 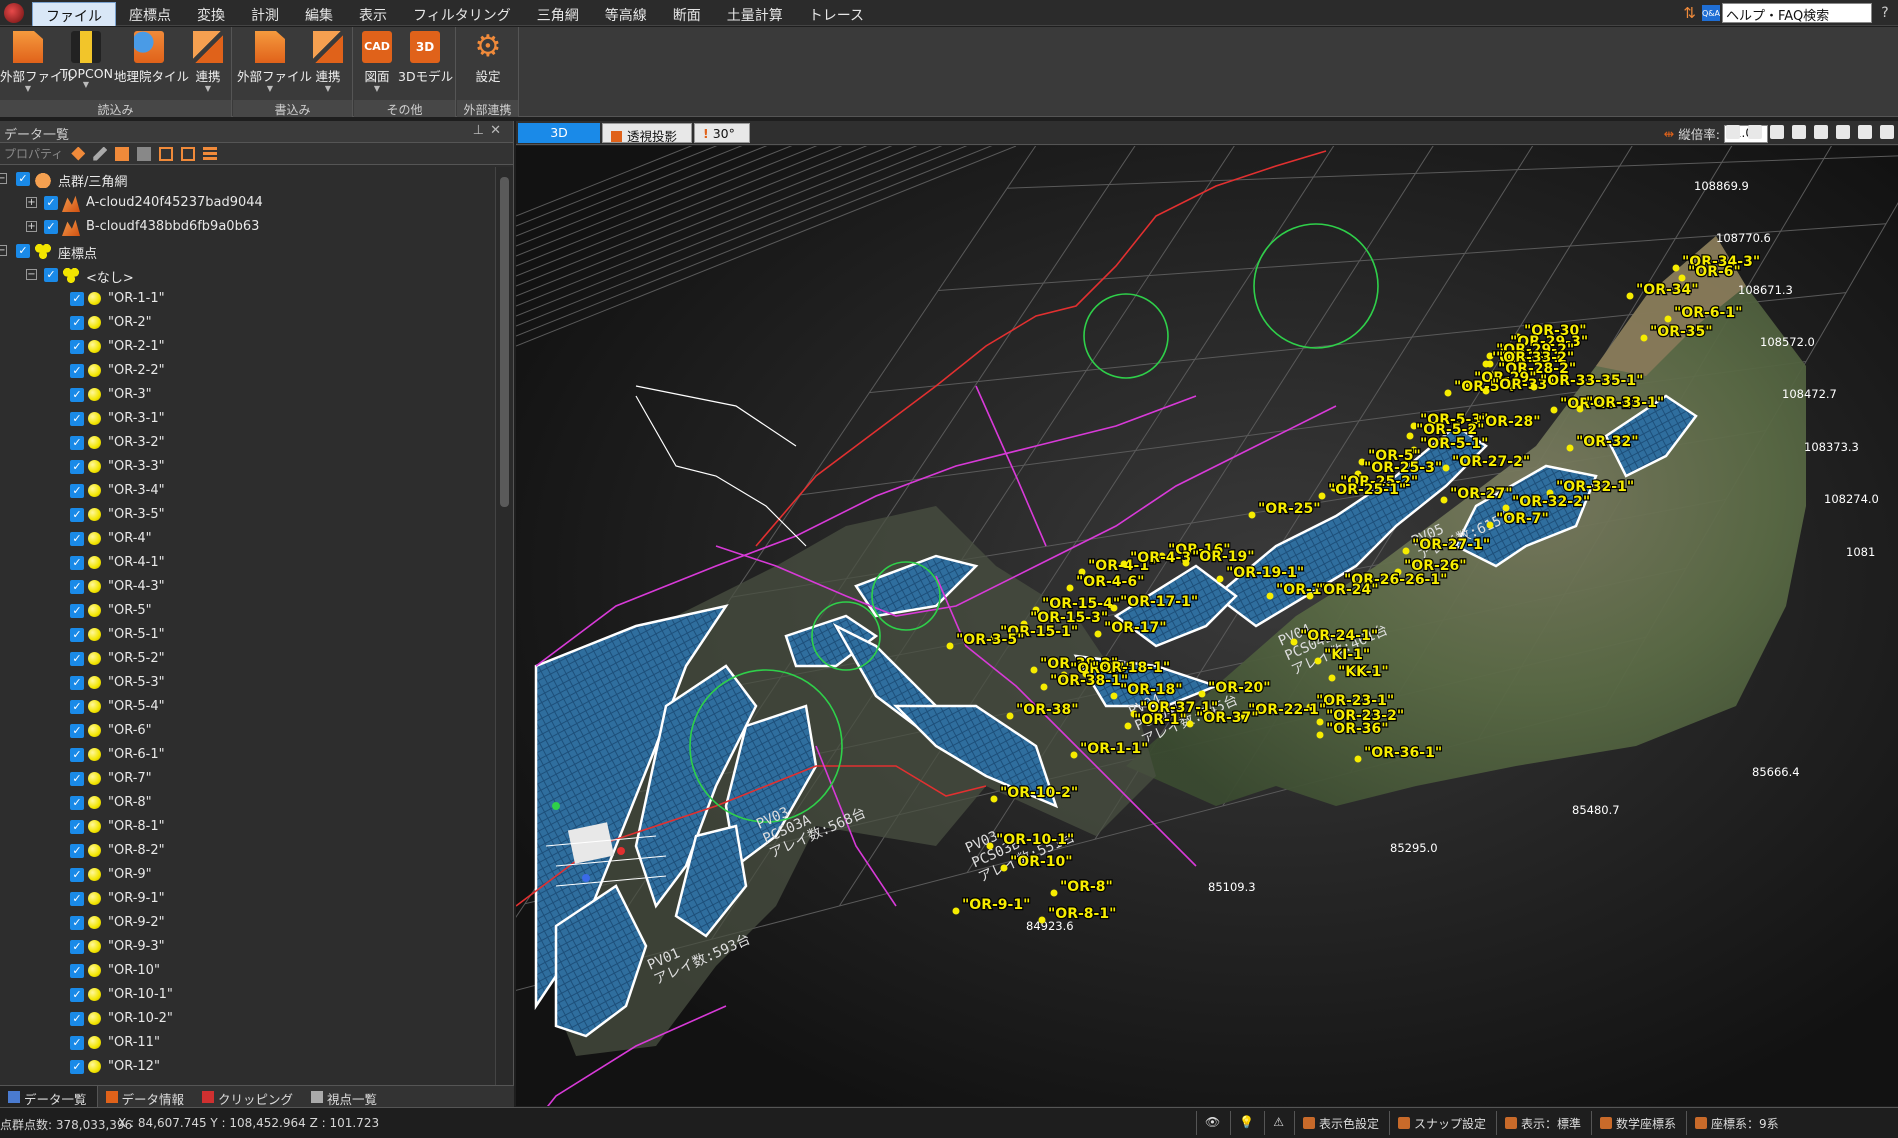 What do you see at coordinates (146, 1096) in the screenshot?
I see `panel-tab-1: データ情報` at bounding box center [146, 1096].